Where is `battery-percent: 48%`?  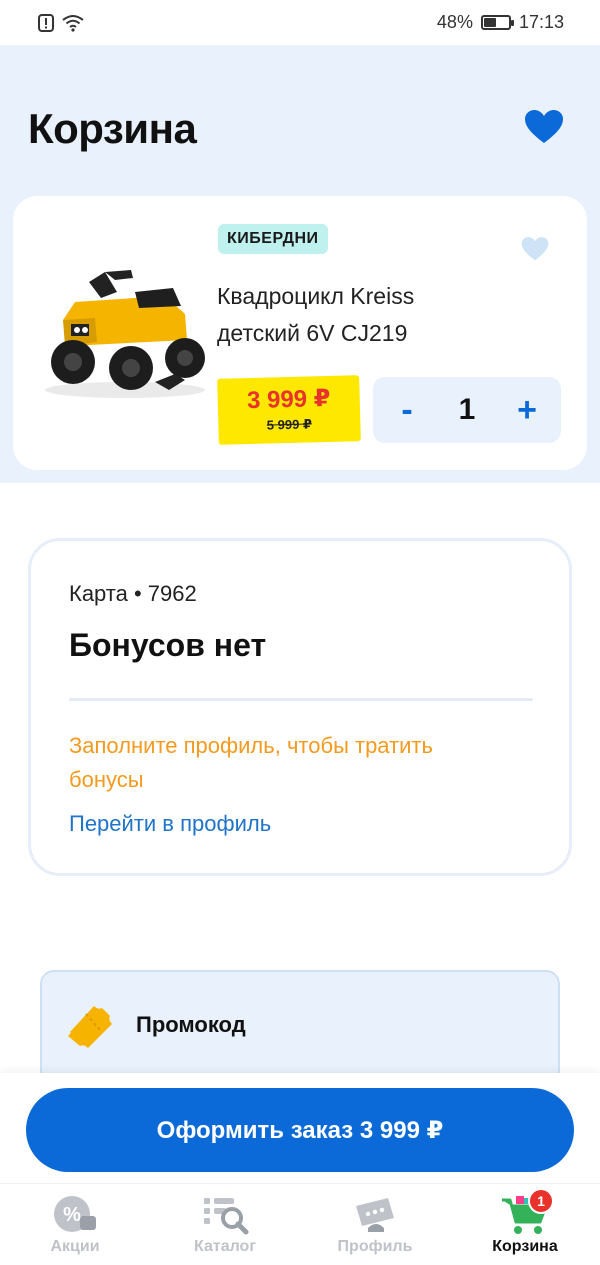
battery-percent: 48% is located at coordinates (454, 22).